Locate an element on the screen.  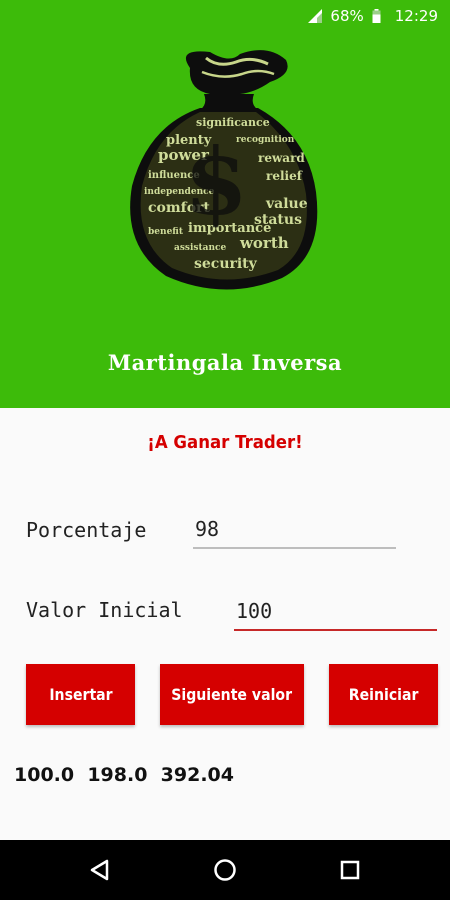
recent-apps-icon is located at coordinates (350, 870).